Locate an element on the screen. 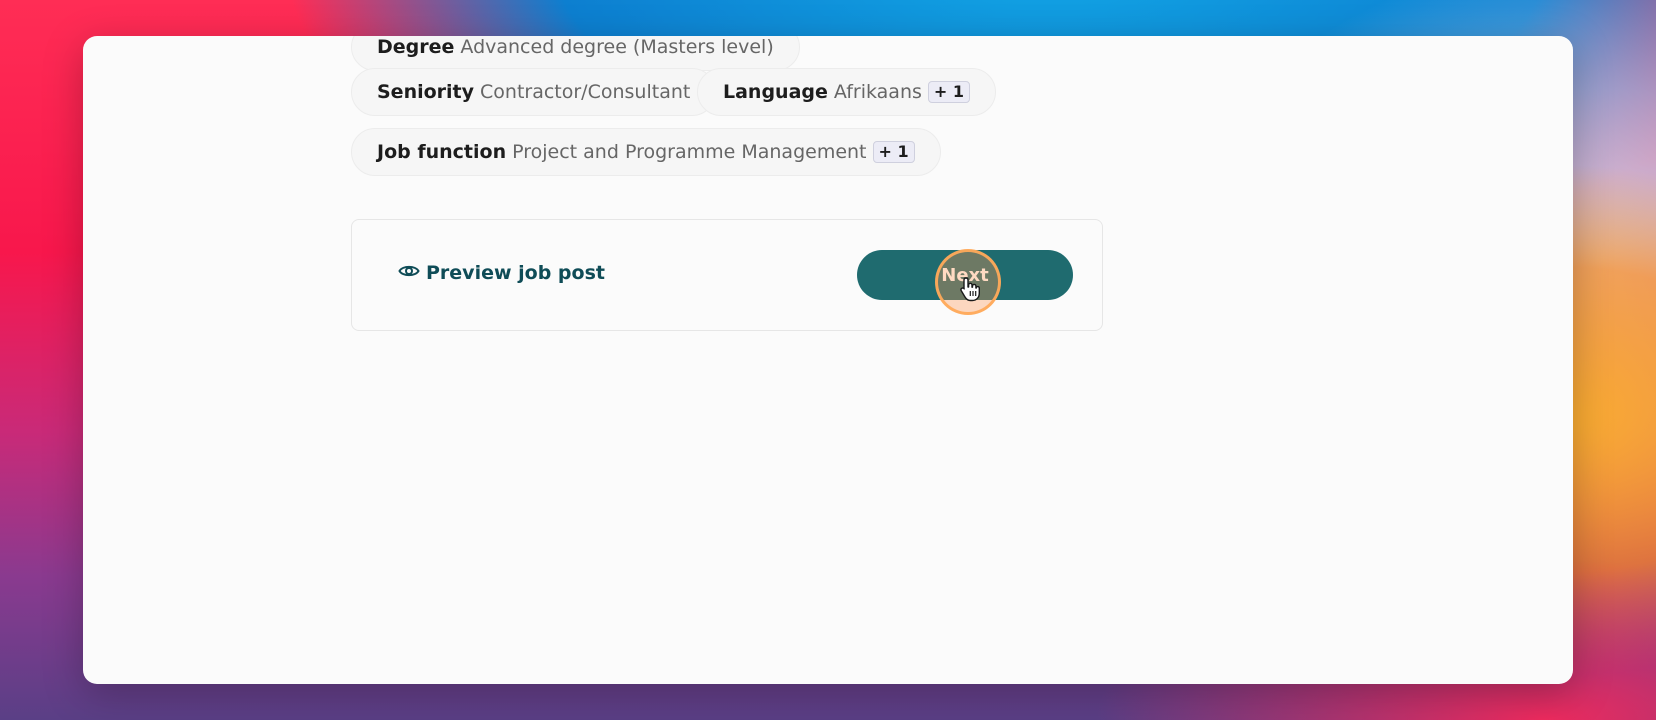 This screenshot has width=1656, height=720. chip-key: Degree is located at coordinates (416, 47).